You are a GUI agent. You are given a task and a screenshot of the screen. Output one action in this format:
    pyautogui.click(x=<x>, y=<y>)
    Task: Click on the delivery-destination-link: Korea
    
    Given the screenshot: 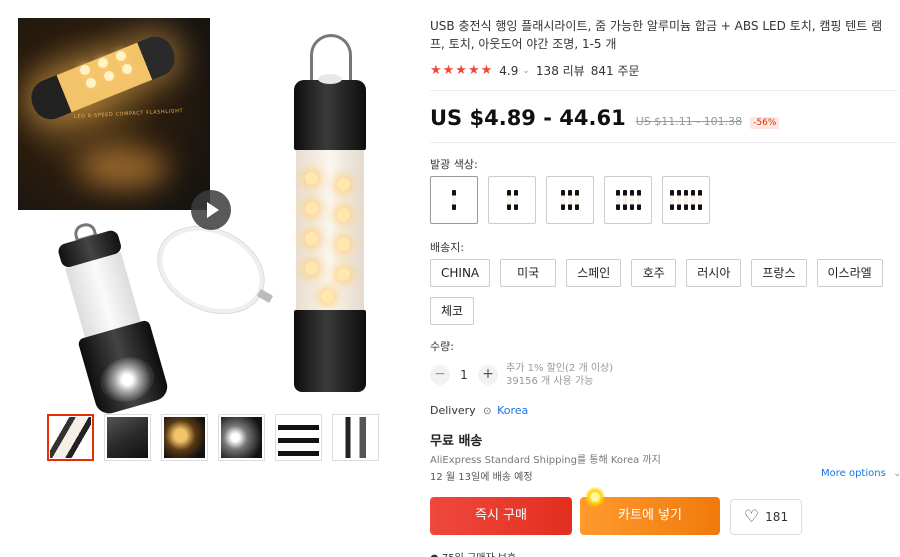 What is the action you would take?
    pyautogui.click(x=512, y=410)
    